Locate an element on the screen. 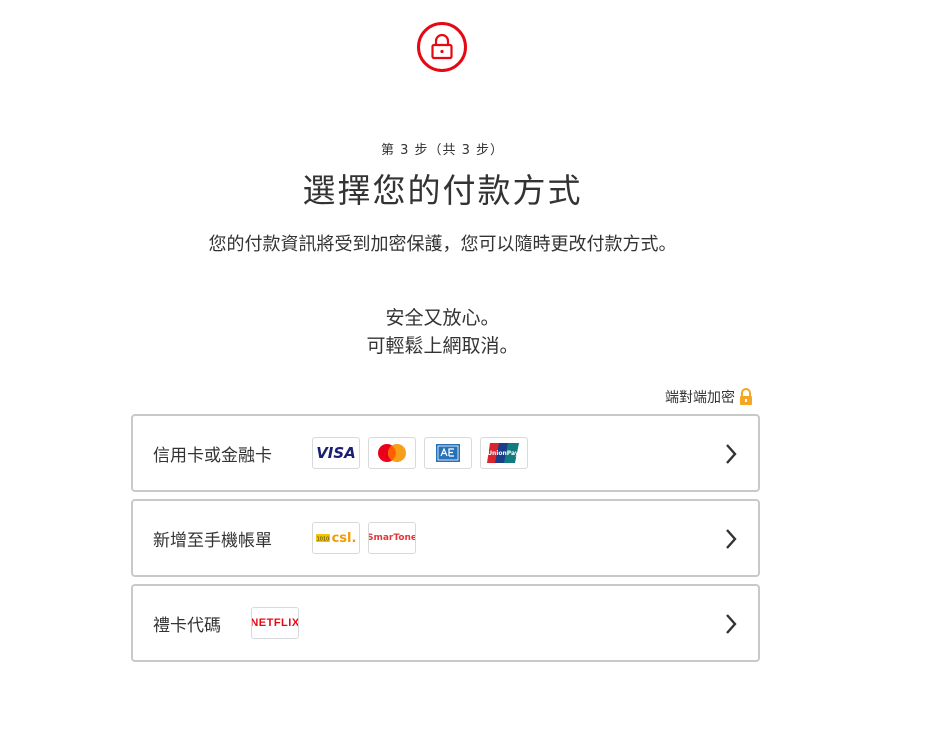 The image size is (925, 749). safe-line-1: 安全又放心。 is located at coordinates (442, 318).